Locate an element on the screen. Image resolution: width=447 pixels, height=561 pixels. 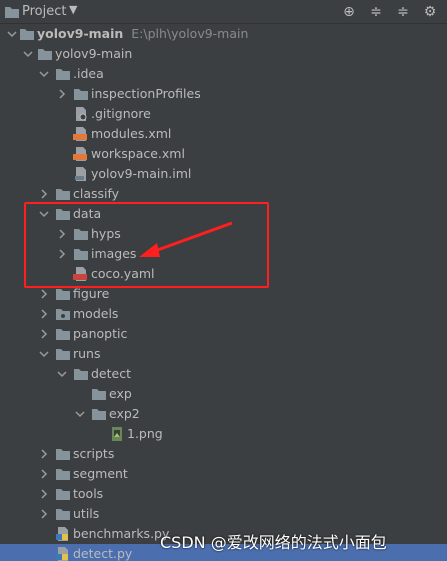
locate-icon: ⊕ is located at coordinates (349, 12).